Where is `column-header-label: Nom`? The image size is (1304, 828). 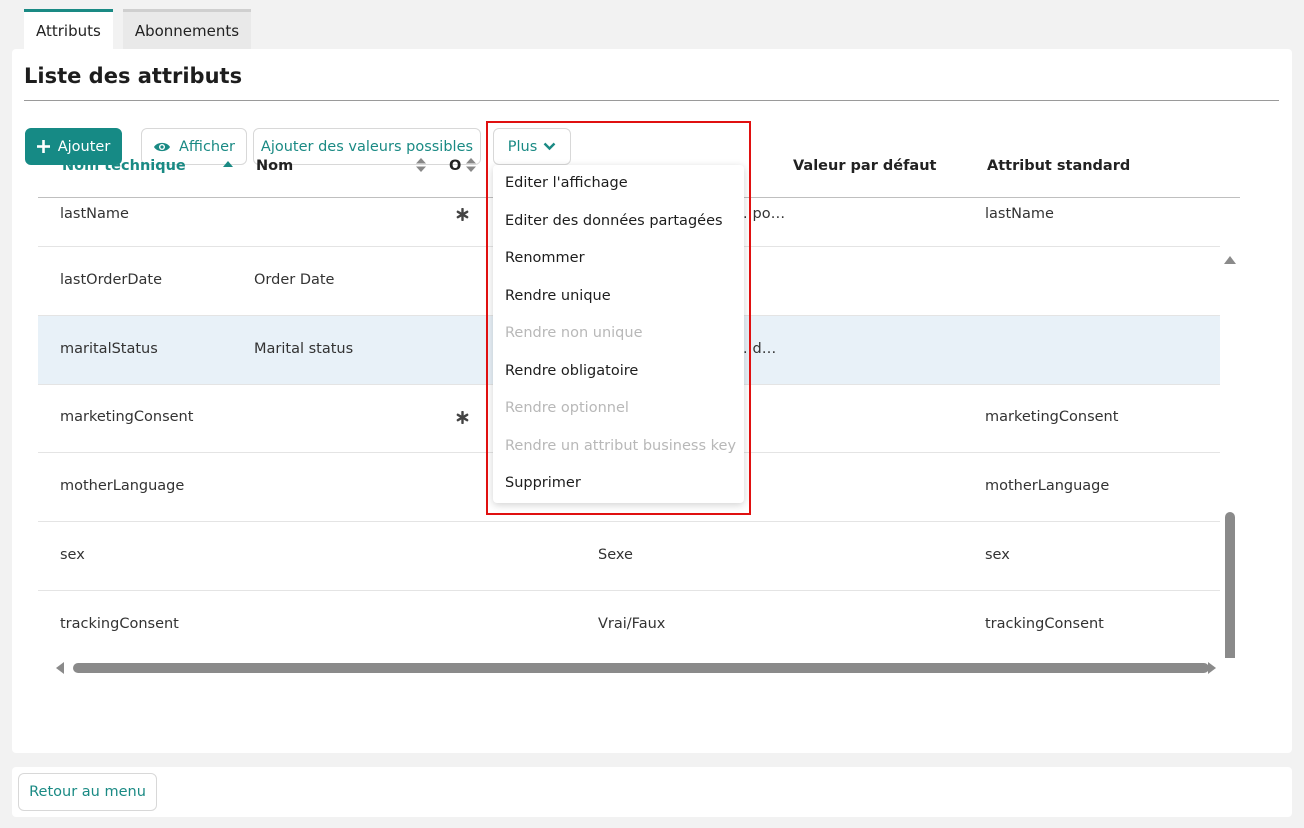
column-header-label: Nom is located at coordinates (275, 166).